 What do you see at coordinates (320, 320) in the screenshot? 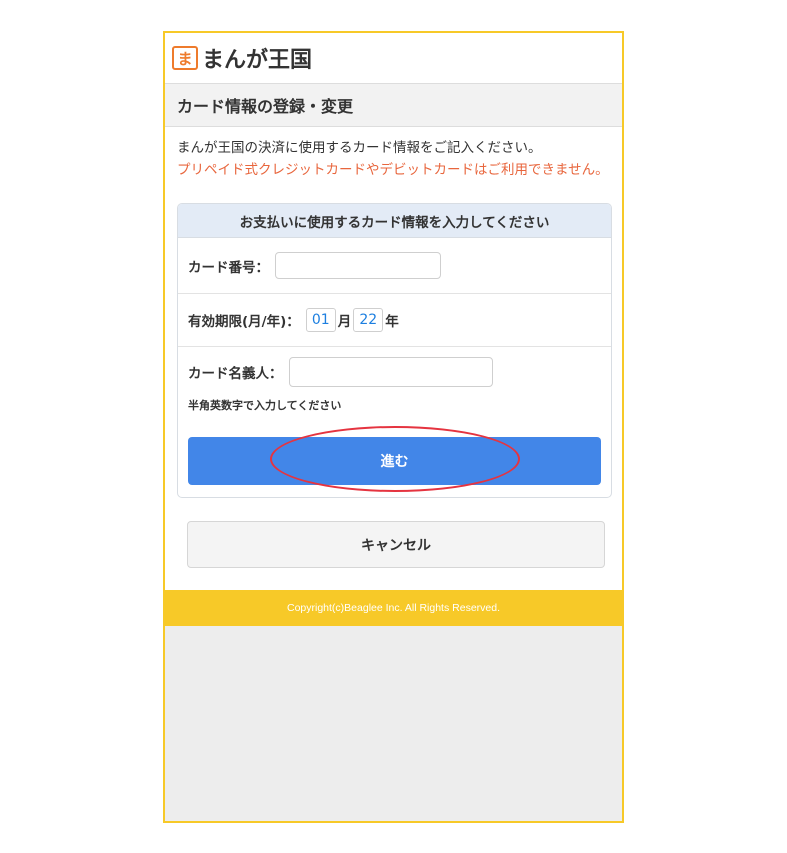
I see `expiry-month-select: 01` at bounding box center [320, 320].